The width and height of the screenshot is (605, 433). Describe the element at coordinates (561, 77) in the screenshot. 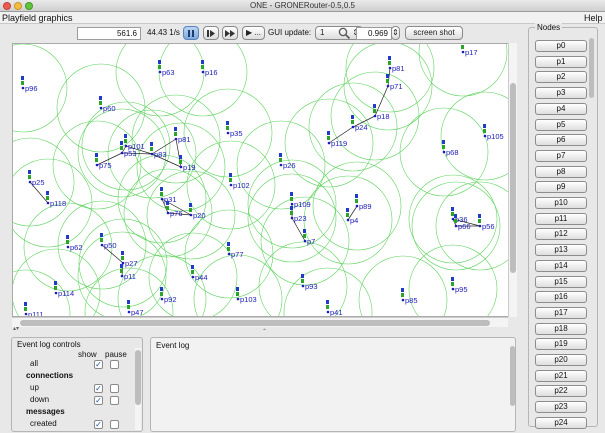

I see `node-button-p2: p2` at that location.